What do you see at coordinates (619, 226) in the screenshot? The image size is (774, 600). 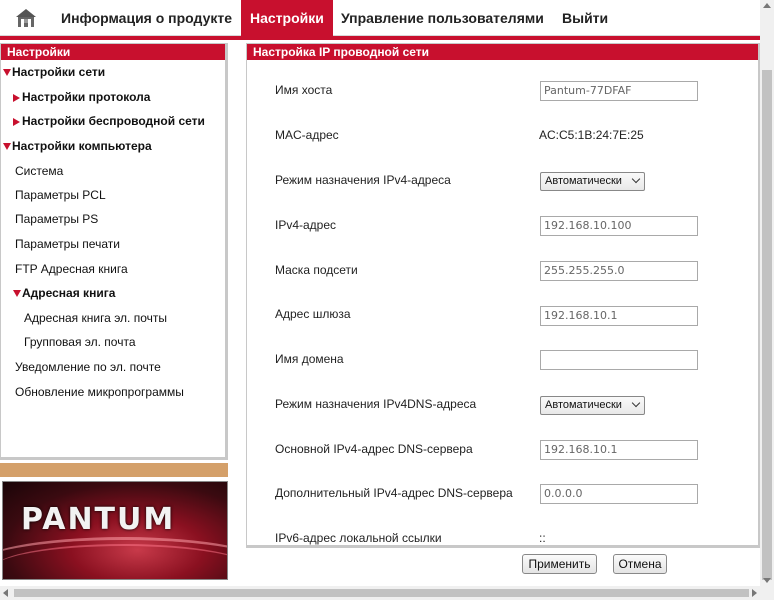 I see `ipv4-address-input: 192.168.10.100` at bounding box center [619, 226].